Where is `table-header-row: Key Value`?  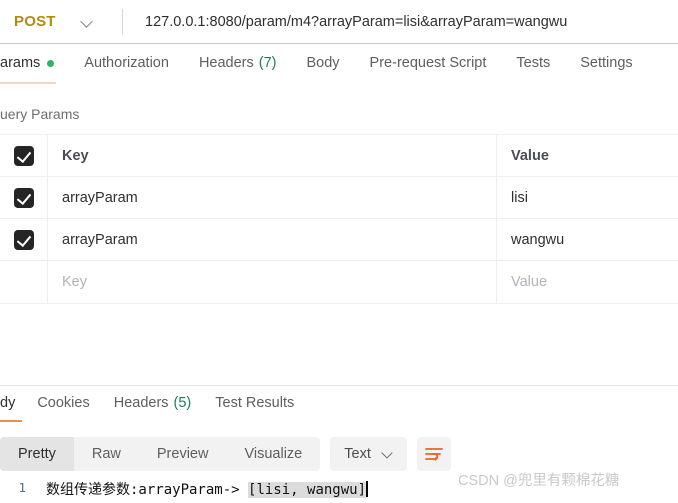 table-header-row: Key Value is located at coordinates (339, 155).